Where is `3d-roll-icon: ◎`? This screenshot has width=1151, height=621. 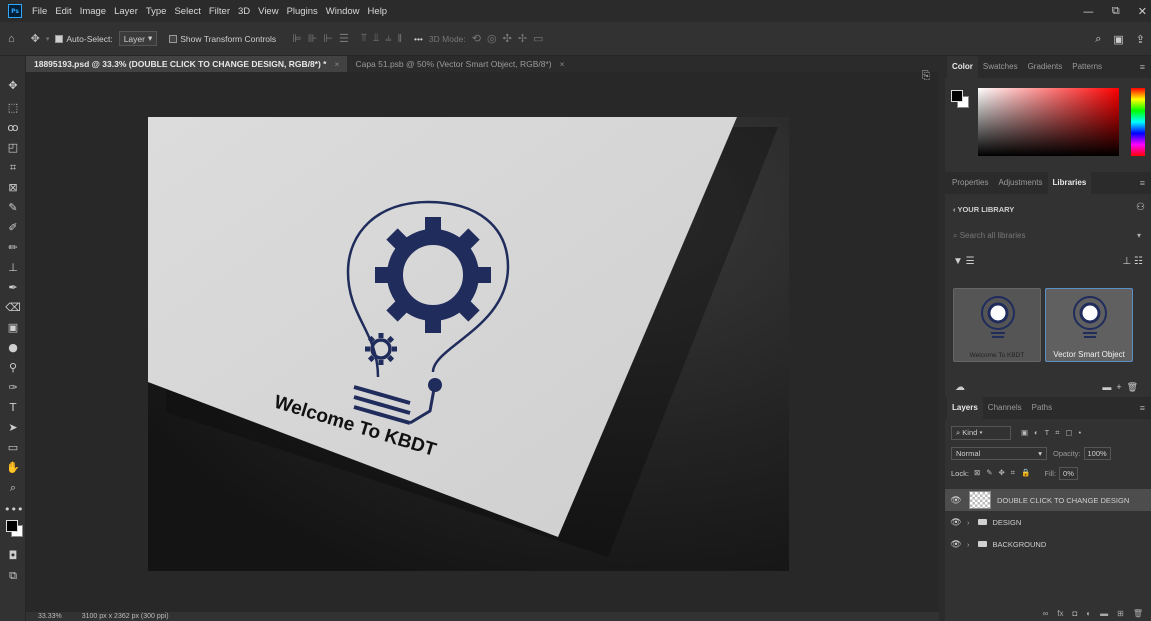
3d-roll-icon: ◎ is located at coordinates (492, 38).